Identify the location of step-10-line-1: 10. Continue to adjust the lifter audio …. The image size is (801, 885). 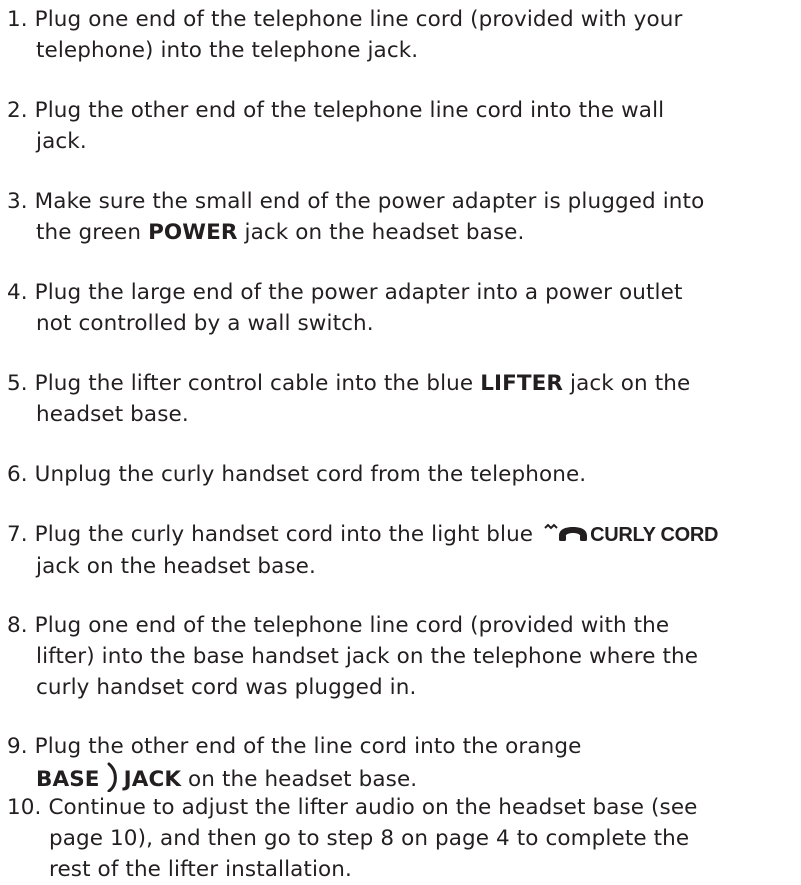
(352, 807).